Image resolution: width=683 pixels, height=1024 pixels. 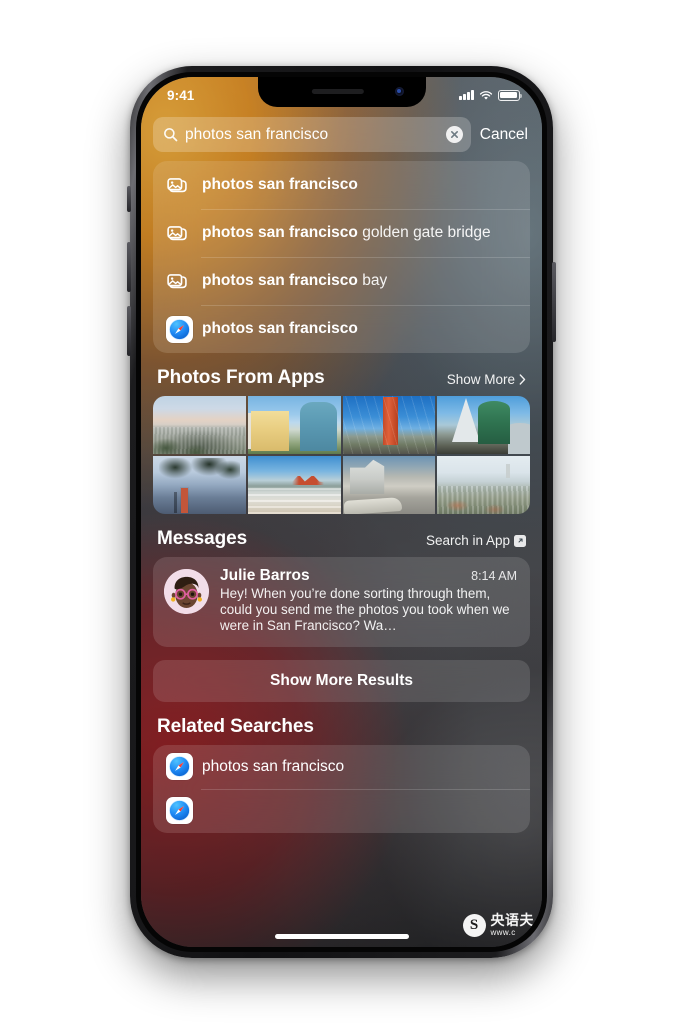 I want to click on suggestion-label: photos san francisco golden gate bridge, so click(x=346, y=233).